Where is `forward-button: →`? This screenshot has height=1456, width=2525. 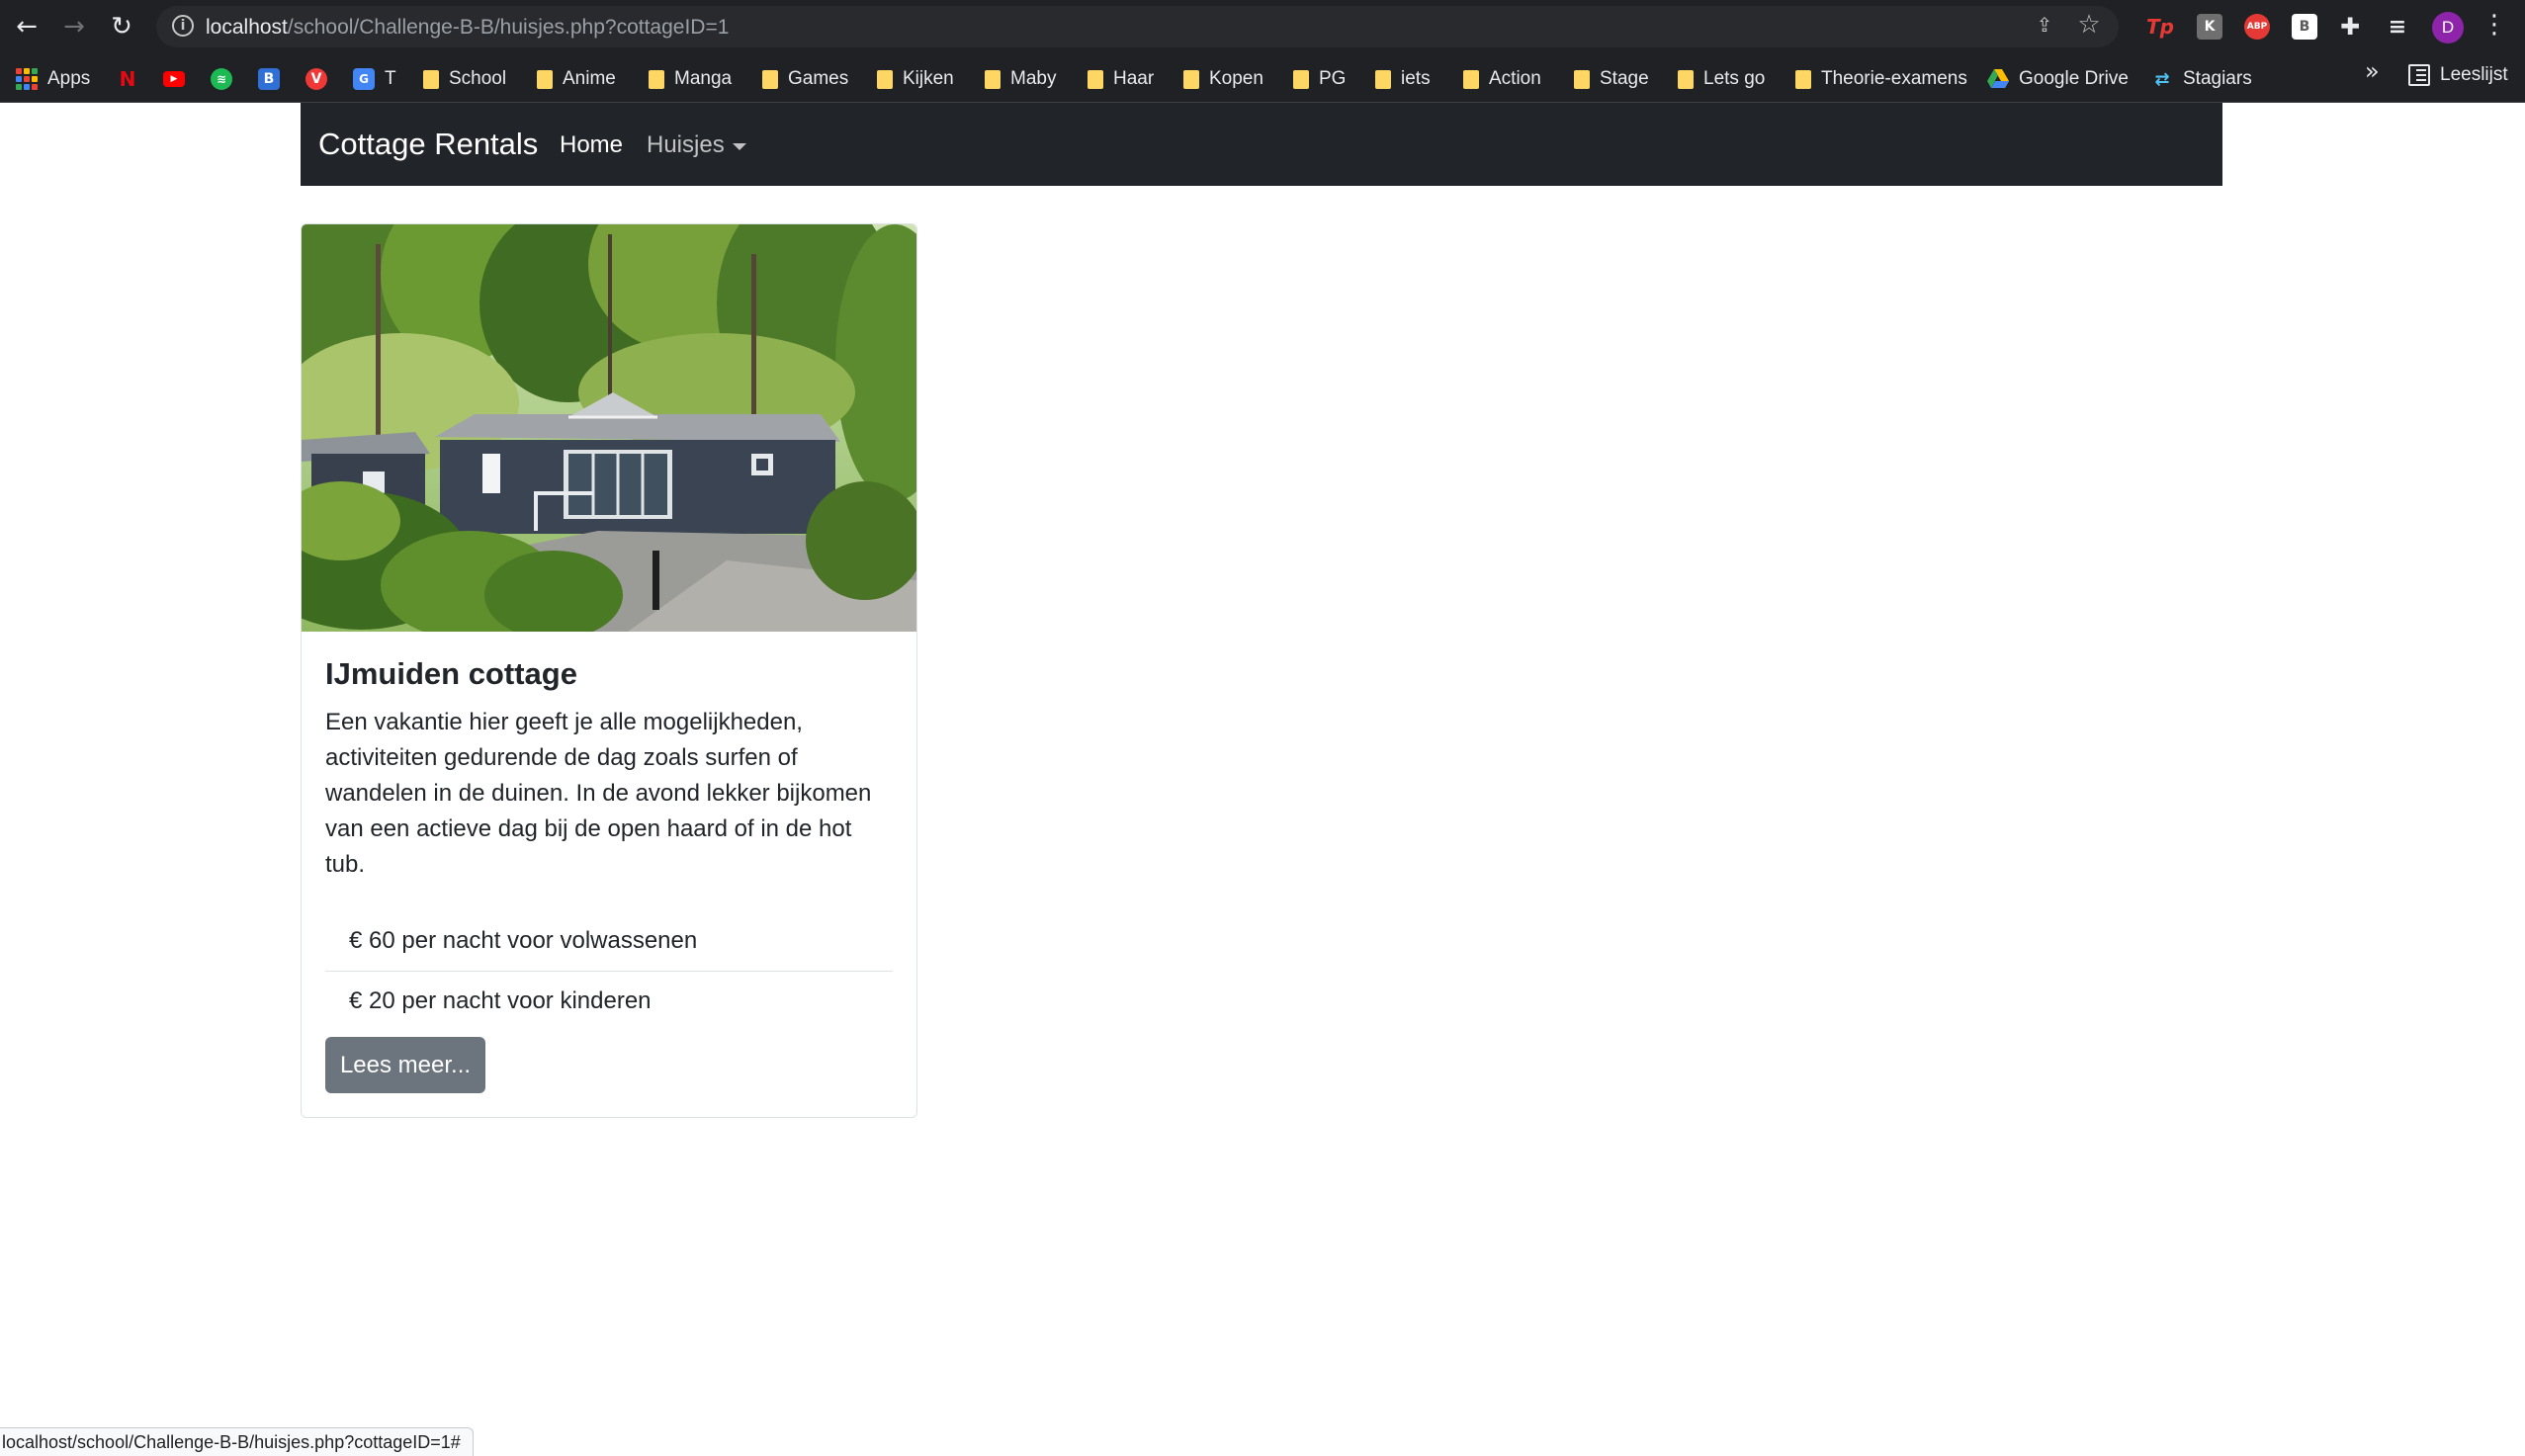
forward-button: → is located at coordinates (74, 26).